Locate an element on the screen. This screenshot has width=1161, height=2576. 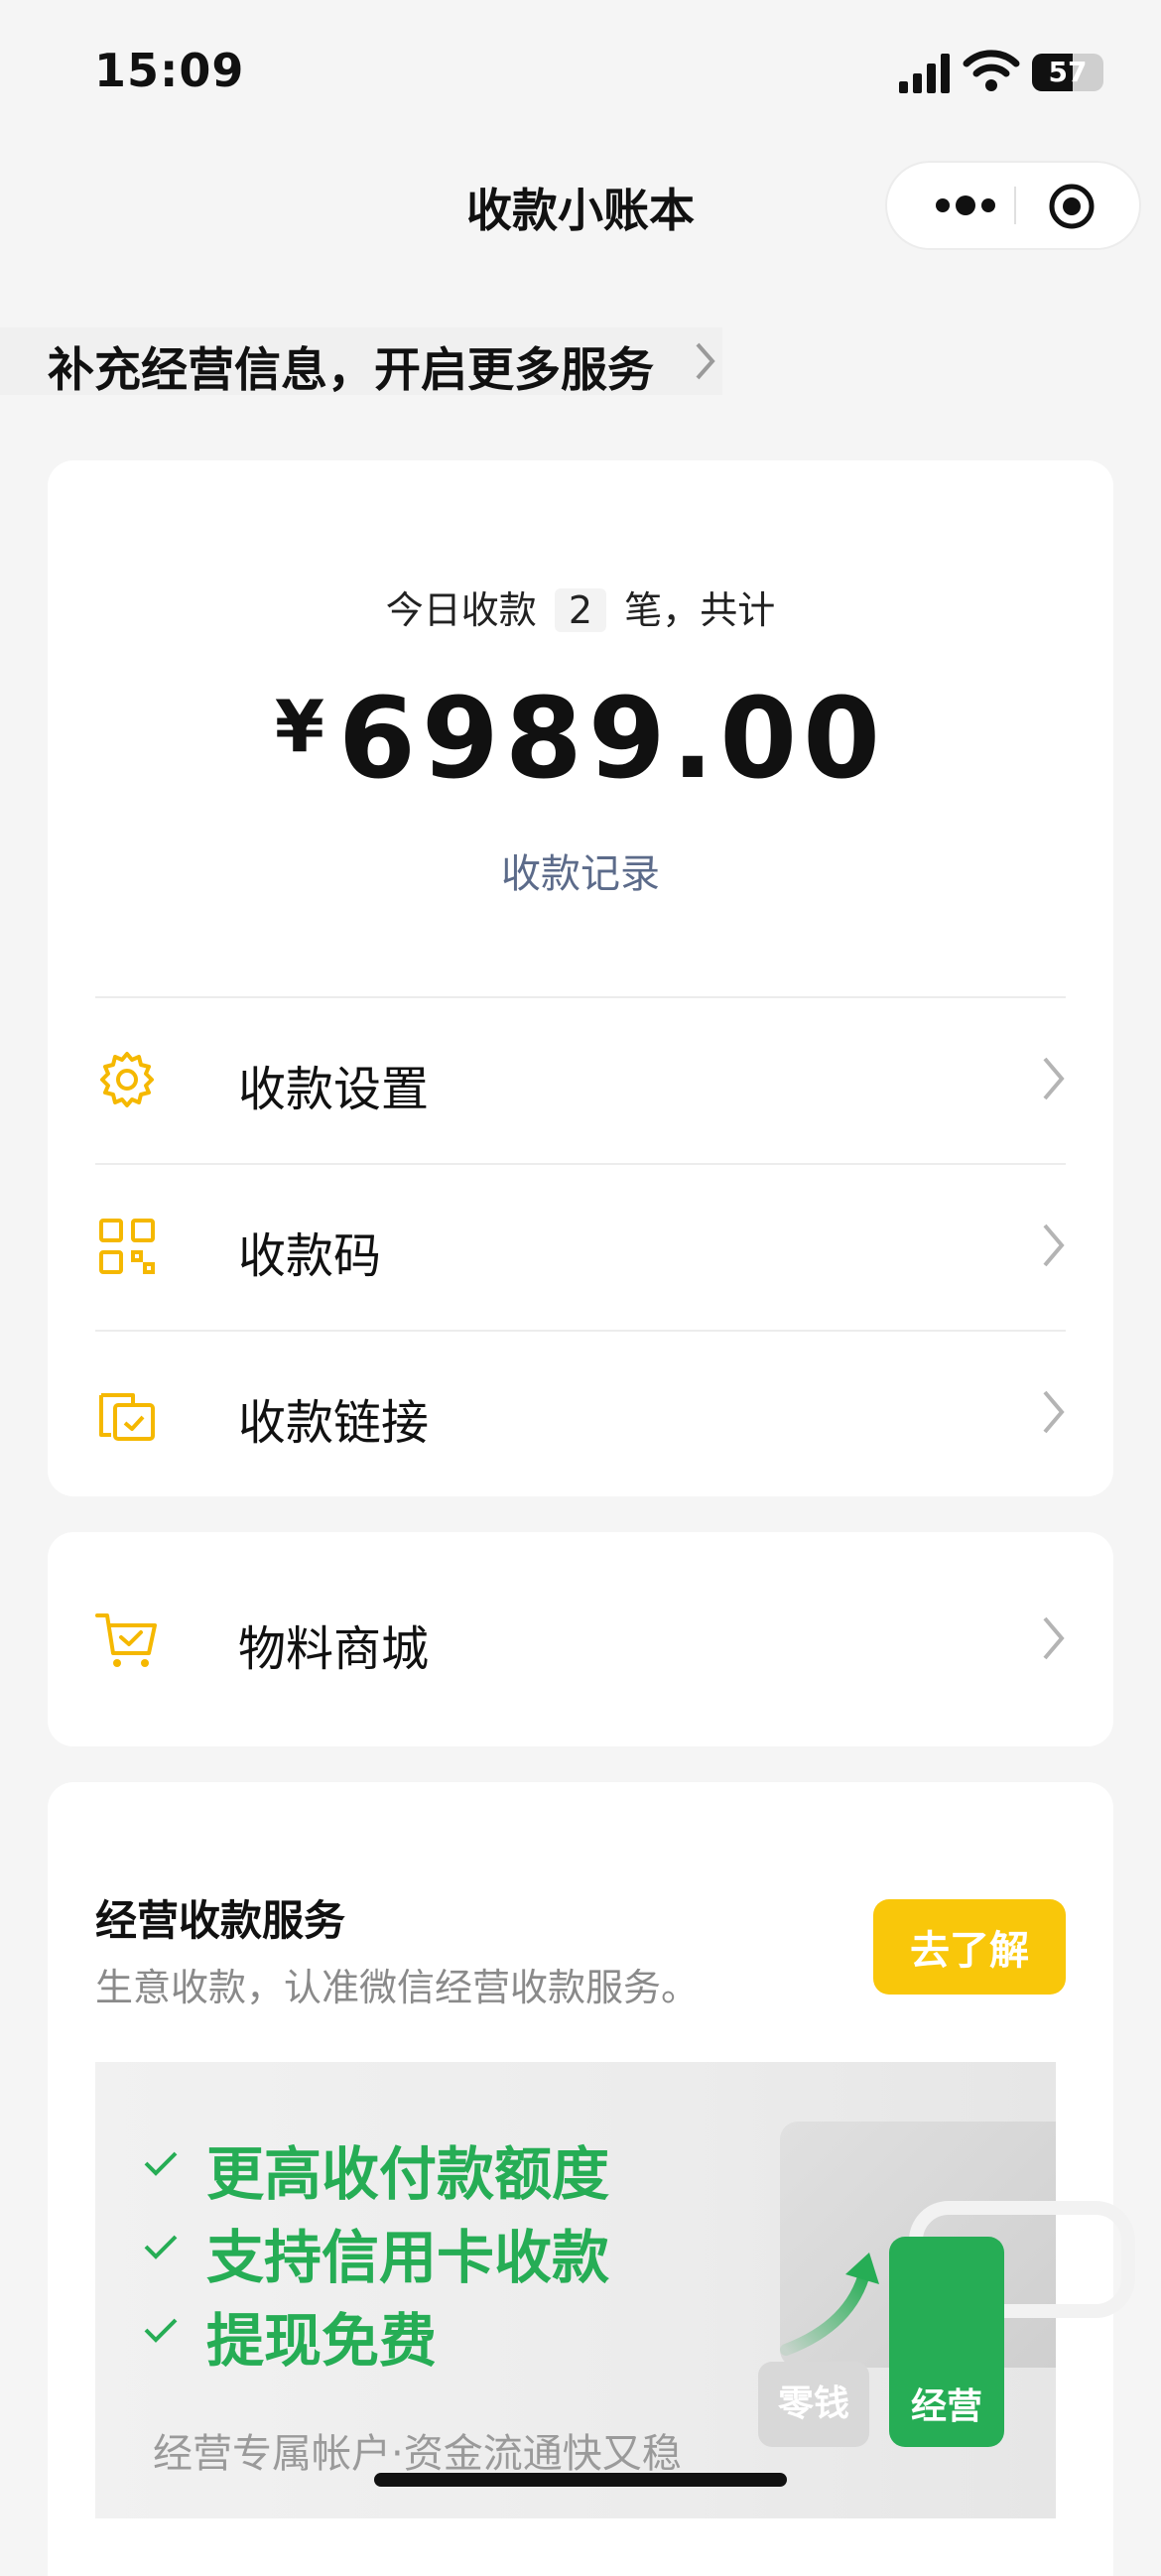
menu-item-materials-mall: 物料商城 is located at coordinates (580, 1641).